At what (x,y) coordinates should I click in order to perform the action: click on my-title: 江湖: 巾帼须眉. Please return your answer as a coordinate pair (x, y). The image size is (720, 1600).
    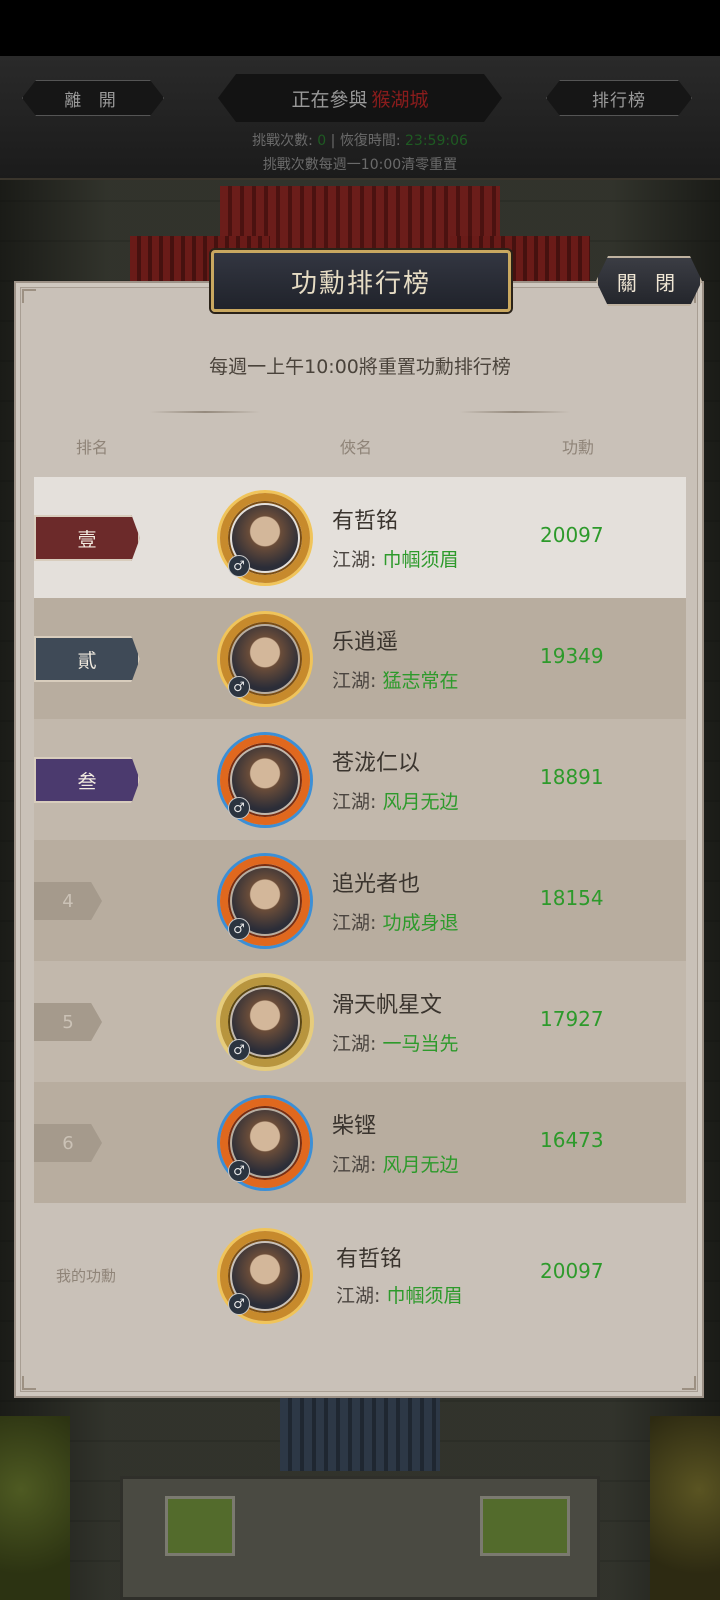
    Looking at the image, I should click on (399, 1294).